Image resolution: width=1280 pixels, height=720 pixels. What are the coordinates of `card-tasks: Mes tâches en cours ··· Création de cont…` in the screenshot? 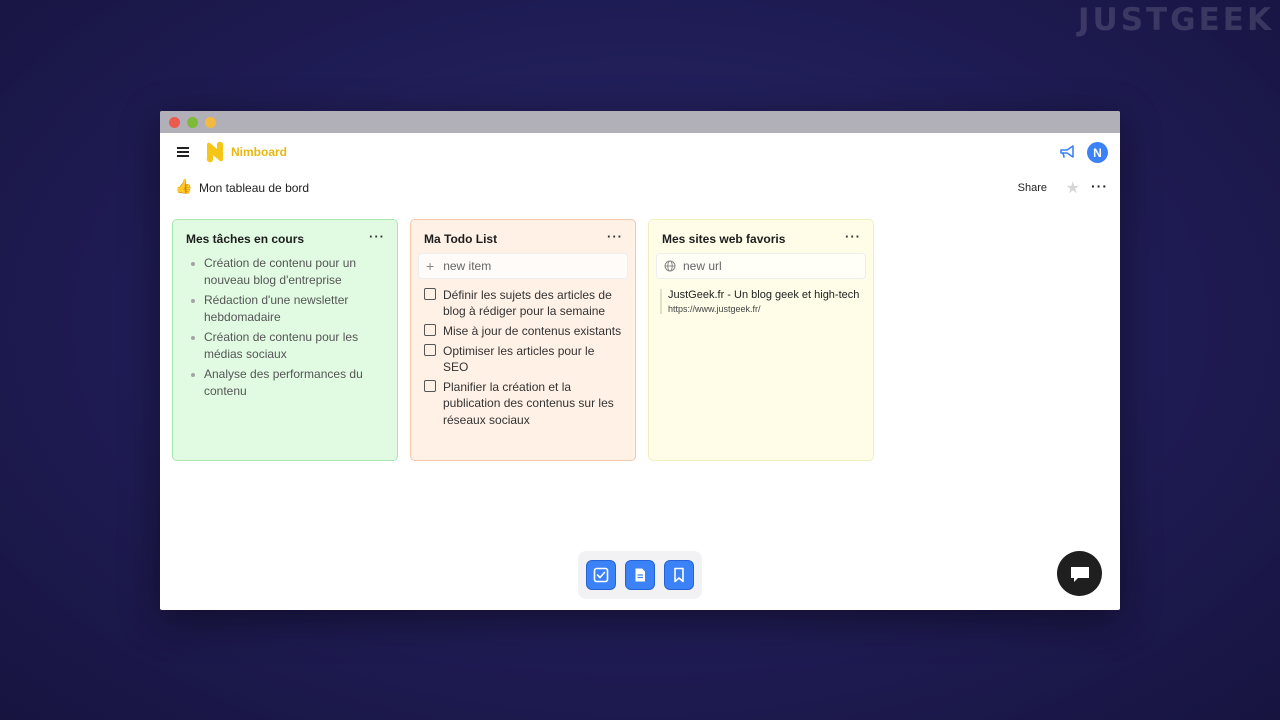 It's located at (285, 340).